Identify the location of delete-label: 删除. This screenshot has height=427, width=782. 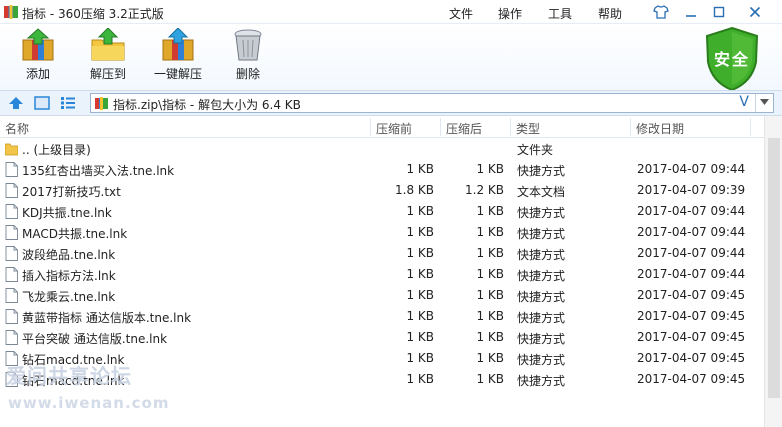
(247, 74).